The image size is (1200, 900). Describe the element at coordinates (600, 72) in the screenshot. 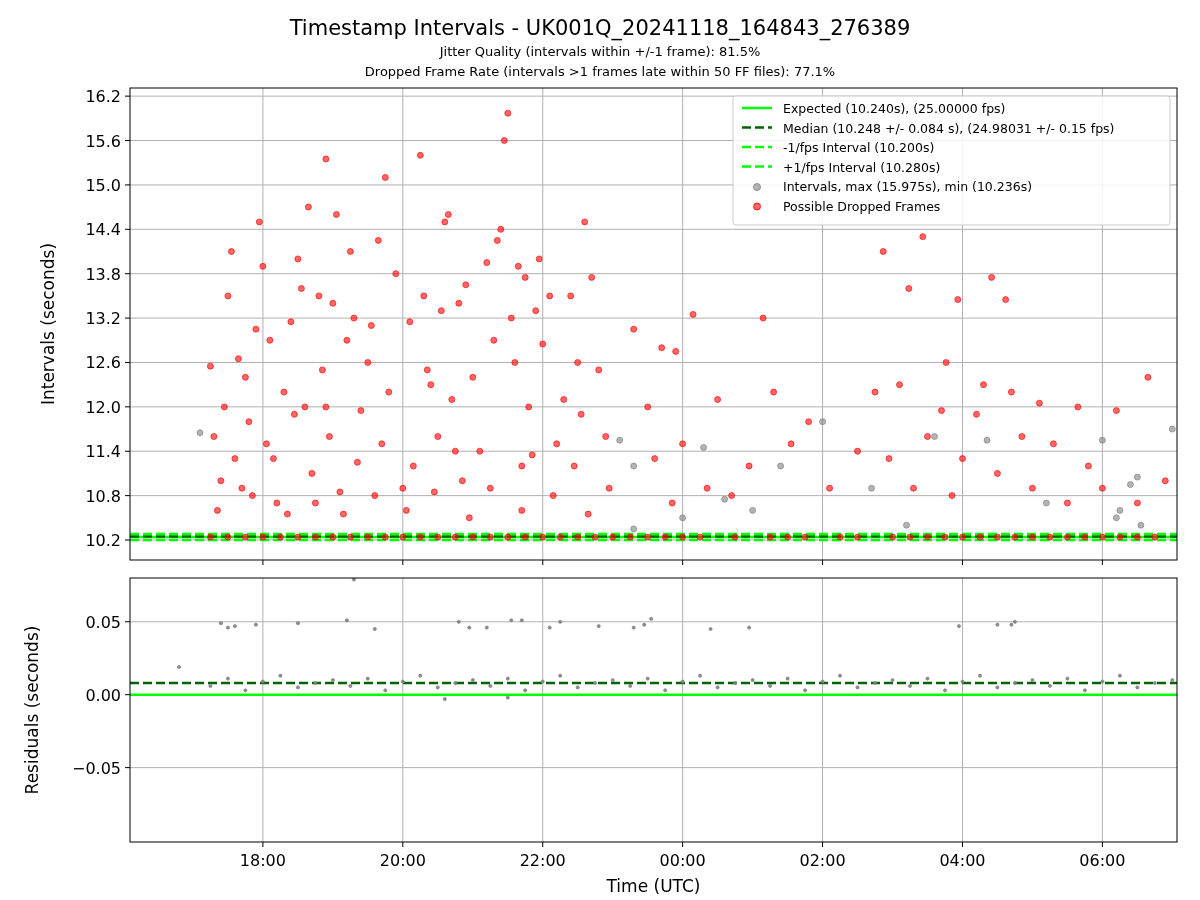

I see `chart-subtitle: Dropped Frame Rate (intervals >1 frames late within 50 FF files): 77.1%` at that location.